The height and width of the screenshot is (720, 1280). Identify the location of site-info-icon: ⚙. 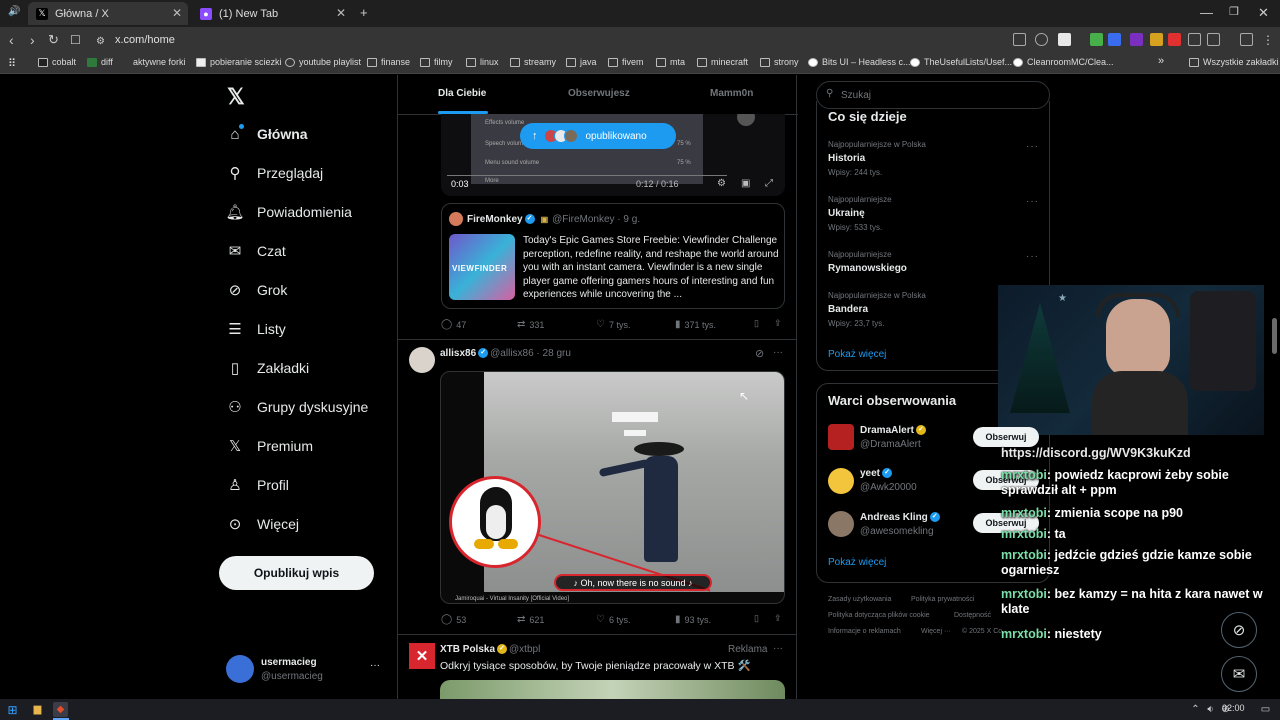
(100, 42).